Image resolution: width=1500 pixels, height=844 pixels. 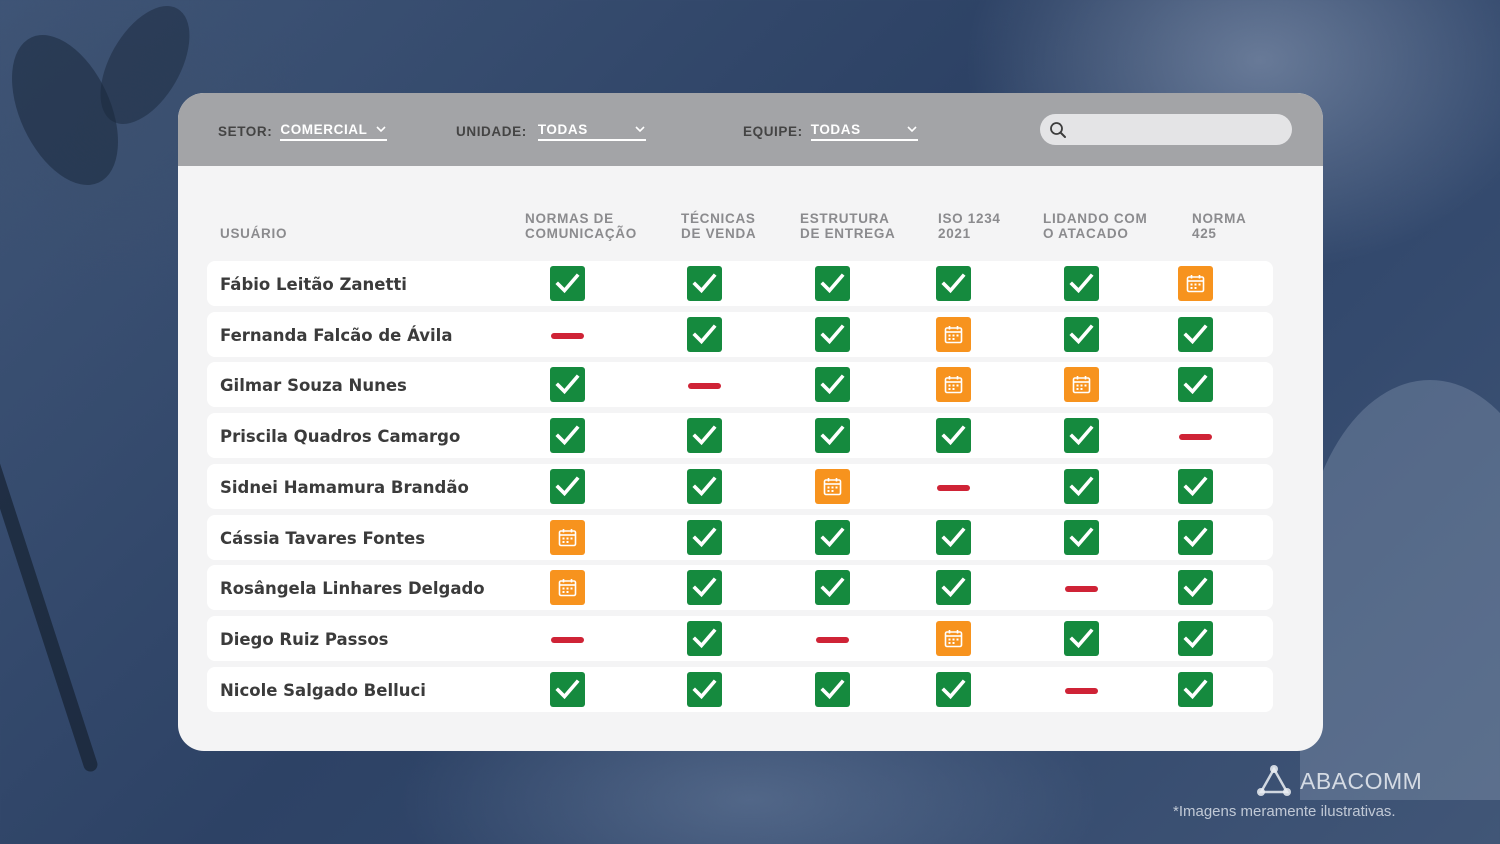 What do you see at coordinates (323, 538) in the screenshot?
I see `user-name: Cássia Tavares Fontes` at bounding box center [323, 538].